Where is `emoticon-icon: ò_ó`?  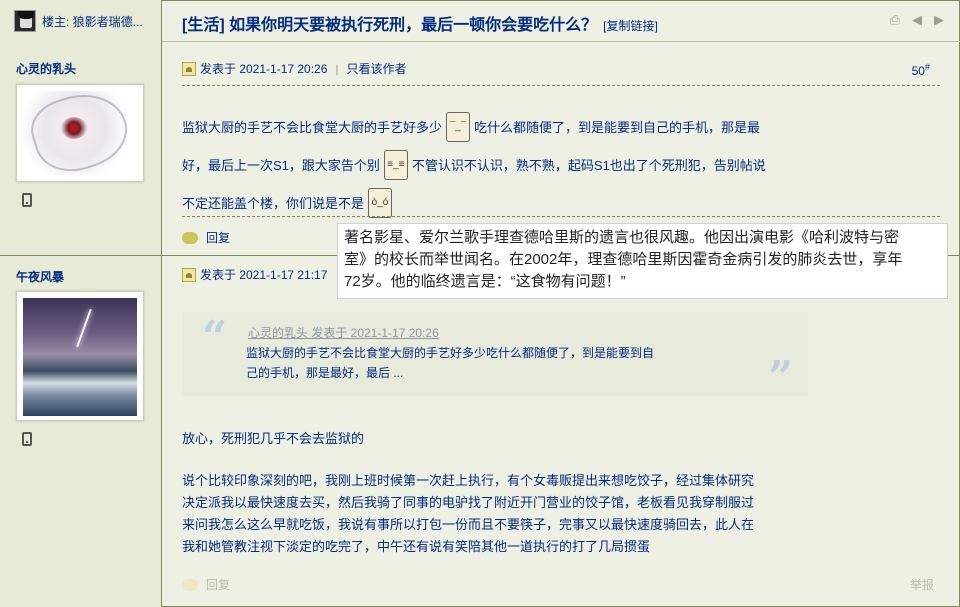 emoticon-icon: ò_ó is located at coordinates (380, 203).